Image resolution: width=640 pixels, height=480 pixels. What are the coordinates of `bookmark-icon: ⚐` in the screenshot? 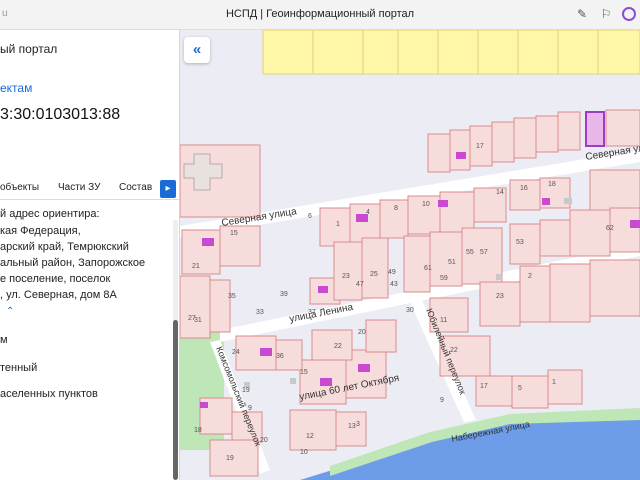 It's located at (606, 14).